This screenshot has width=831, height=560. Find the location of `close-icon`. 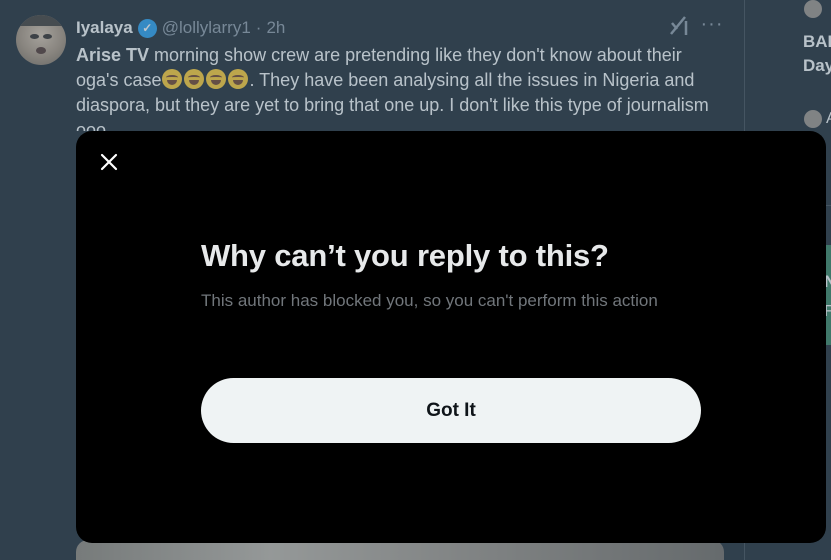

close-icon is located at coordinates (109, 162).